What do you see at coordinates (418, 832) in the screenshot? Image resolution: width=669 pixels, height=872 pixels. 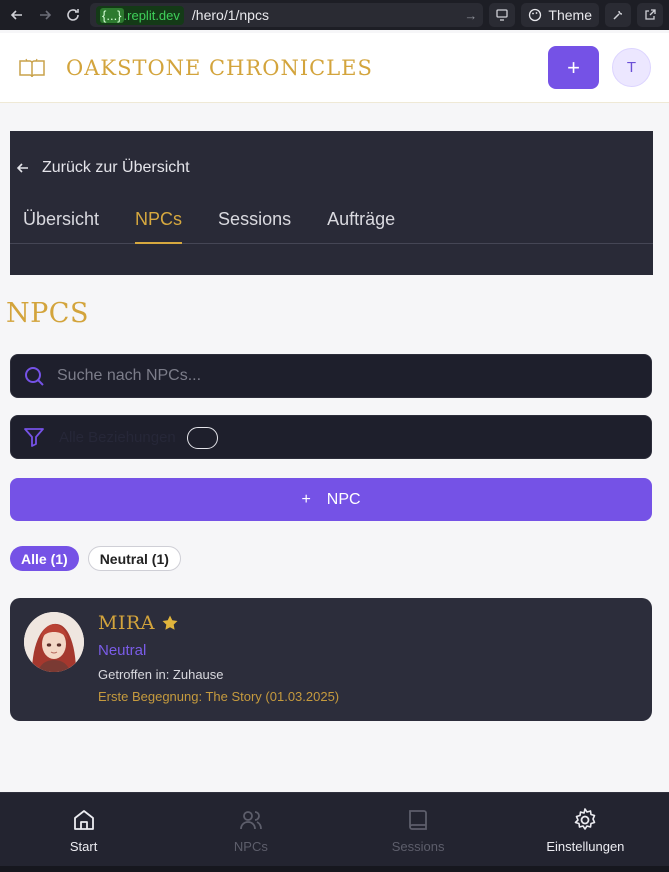 I see `nav-sessions: Sessions` at bounding box center [418, 832].